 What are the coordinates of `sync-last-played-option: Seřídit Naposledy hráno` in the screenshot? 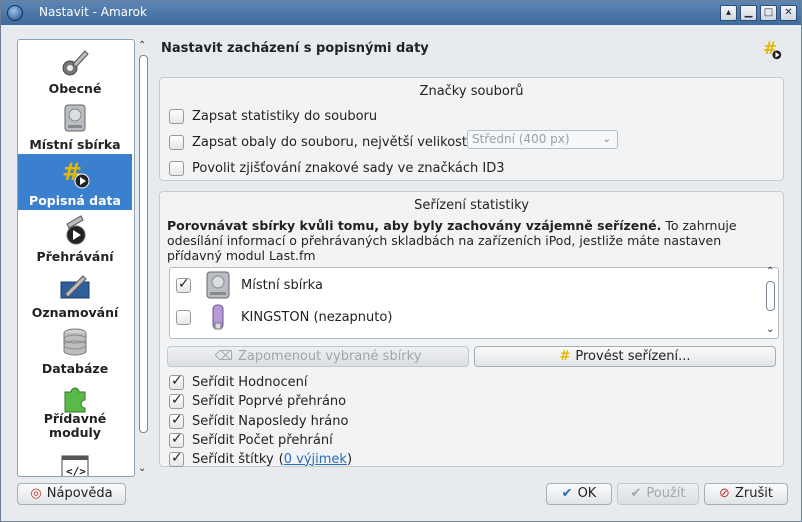 It's located at (258, 421).